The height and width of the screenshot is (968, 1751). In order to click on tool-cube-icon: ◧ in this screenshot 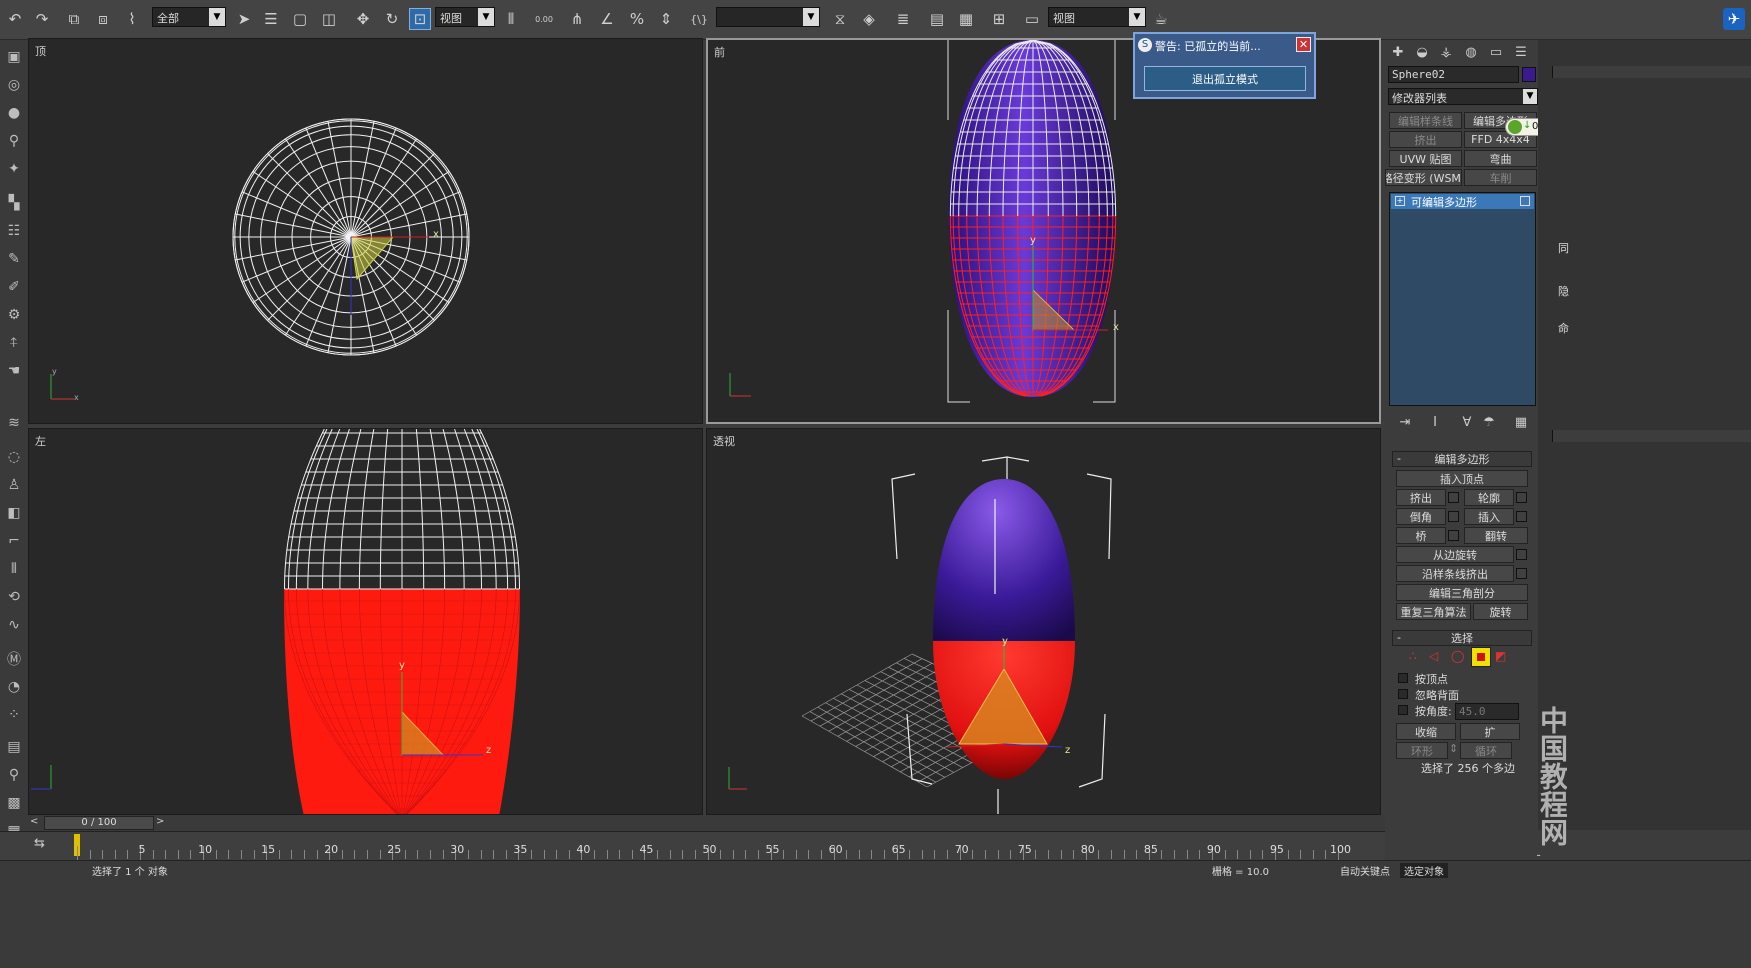, I will do `click(14, 513)`.